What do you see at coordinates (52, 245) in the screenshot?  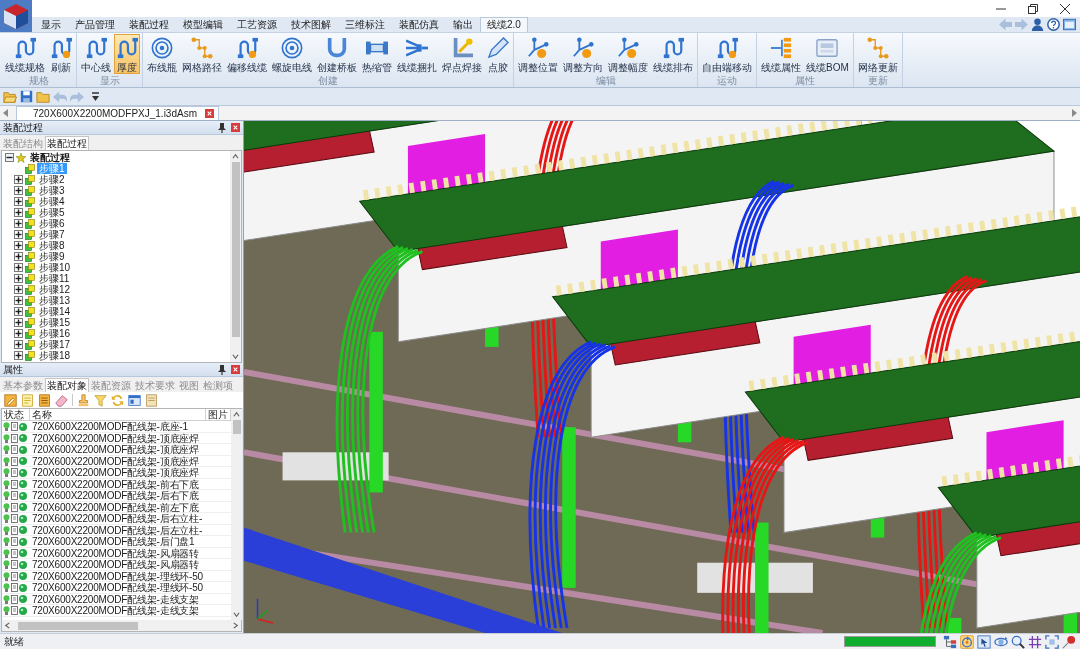 I see `tree-item: 步骤8` at bounding box center [52, 245].